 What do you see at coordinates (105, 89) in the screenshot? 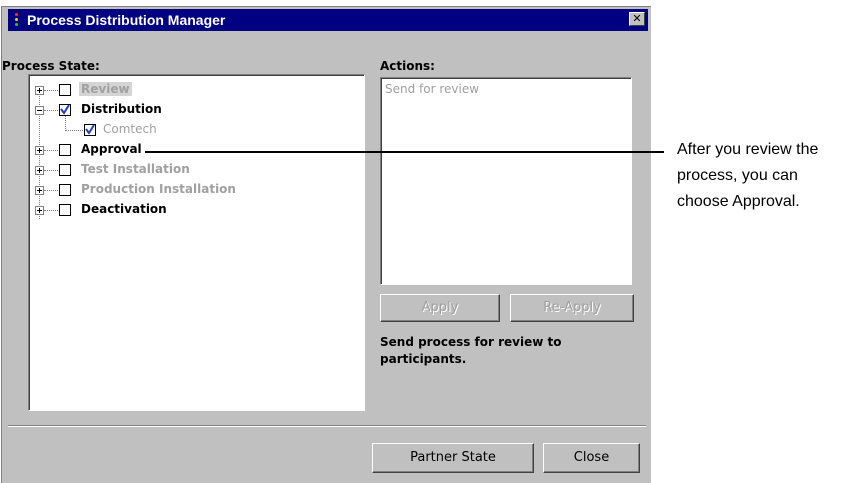
I see `tree-node-label: Review` at bounding box center [105, 89].